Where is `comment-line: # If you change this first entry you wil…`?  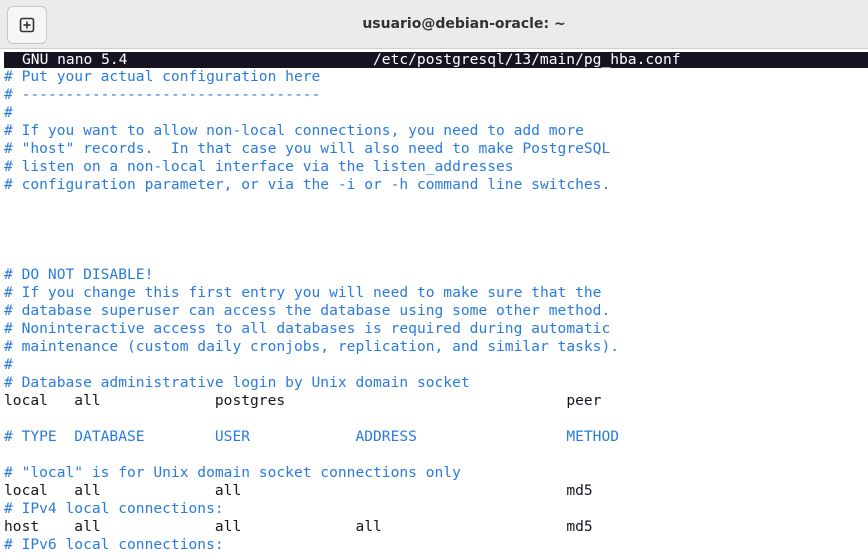
comment-line: # If you change this first entry you wil… is located at coordinates (311, 293).